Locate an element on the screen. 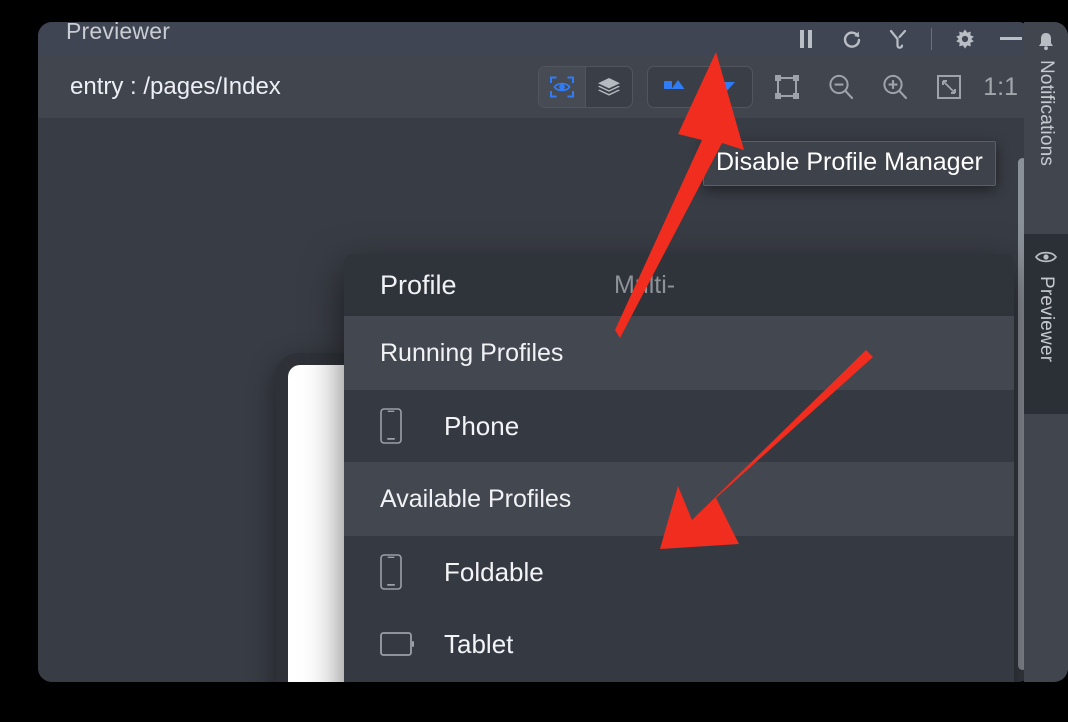  section-header-running: Running Profiles is located at coordinates (679, 353).